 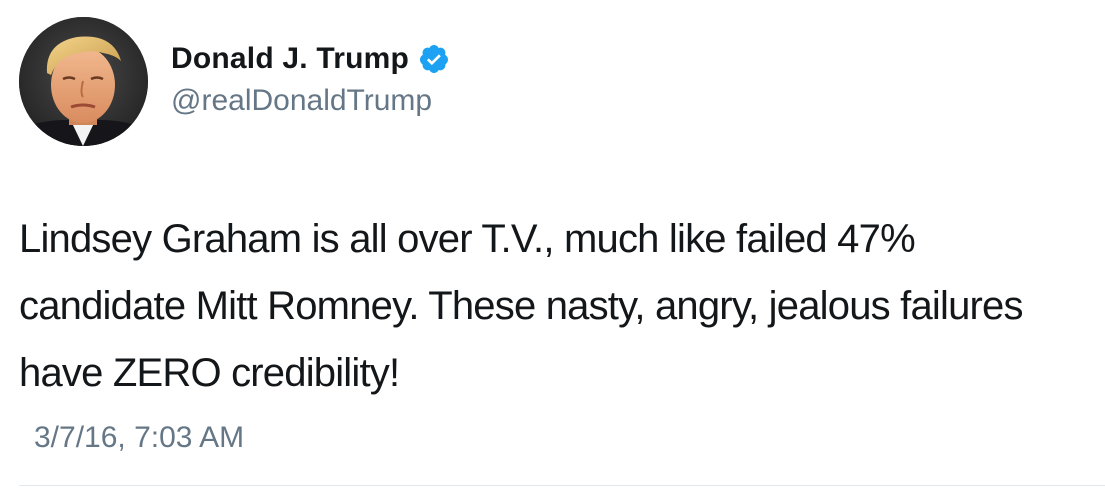 I want to click on verified-badge-icon, so click(x=434, y=59).